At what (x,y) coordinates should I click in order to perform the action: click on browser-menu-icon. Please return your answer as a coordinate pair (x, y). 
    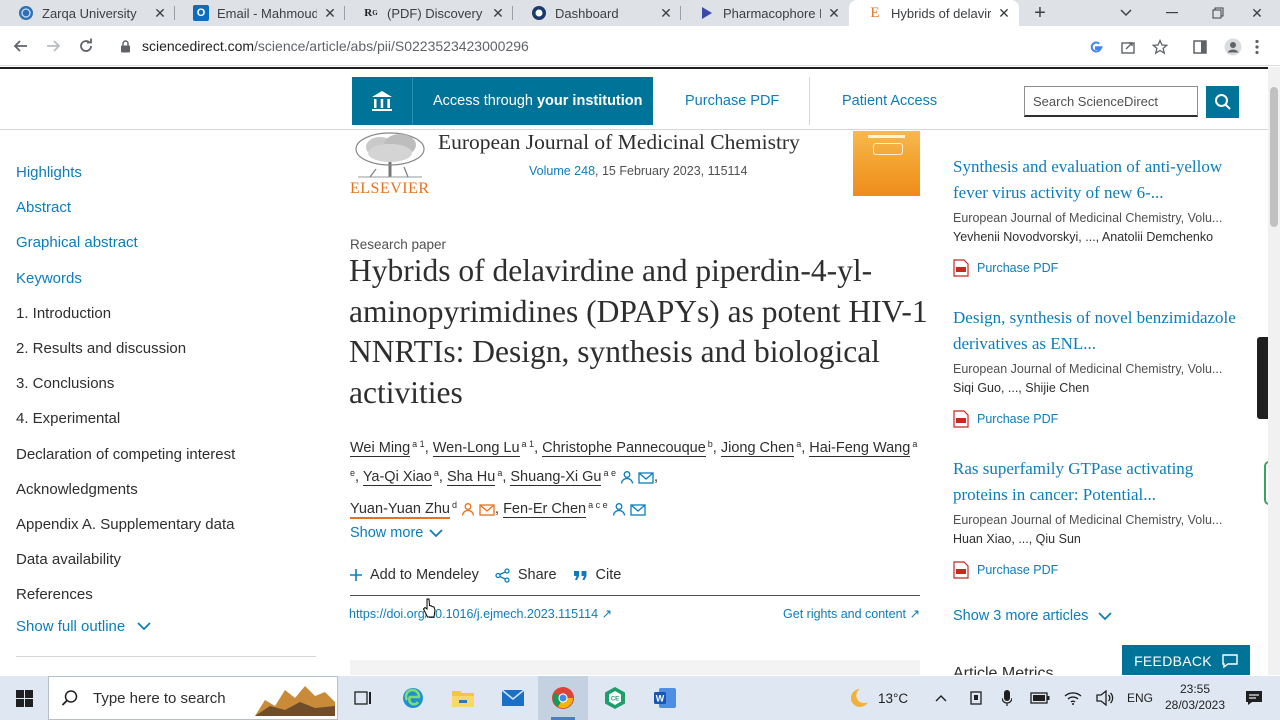
    Looking at the image, I should click on (1257, 47).